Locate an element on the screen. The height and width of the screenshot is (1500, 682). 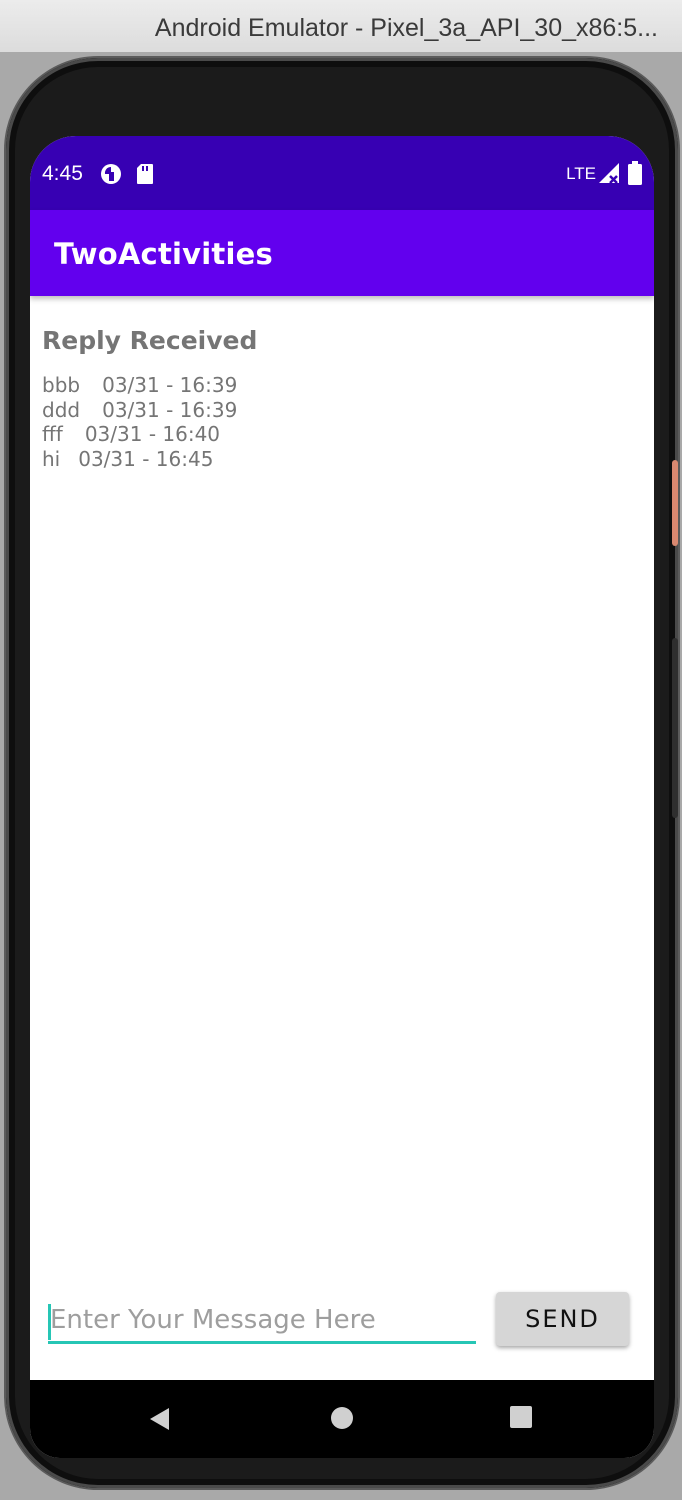
list-item: bbb 03/31 - 16:39 is located at coordinates (139, 385).